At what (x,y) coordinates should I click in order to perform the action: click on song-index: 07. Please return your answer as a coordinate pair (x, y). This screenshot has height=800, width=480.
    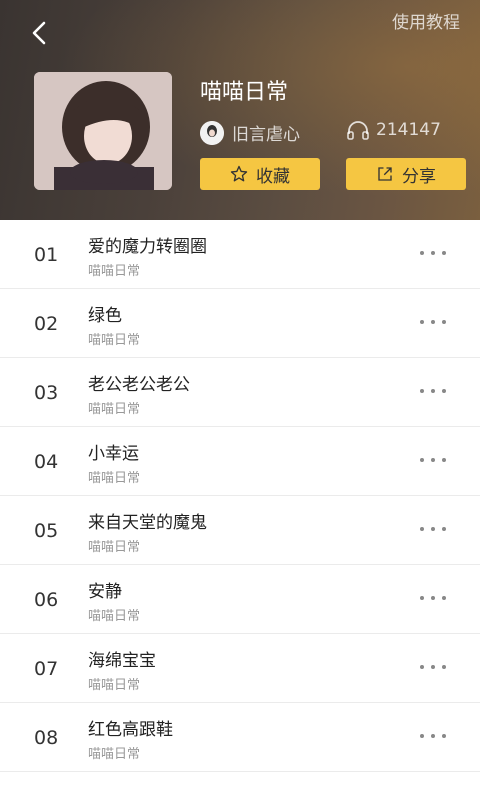
    Looking at the image, I should click on (46, 669).